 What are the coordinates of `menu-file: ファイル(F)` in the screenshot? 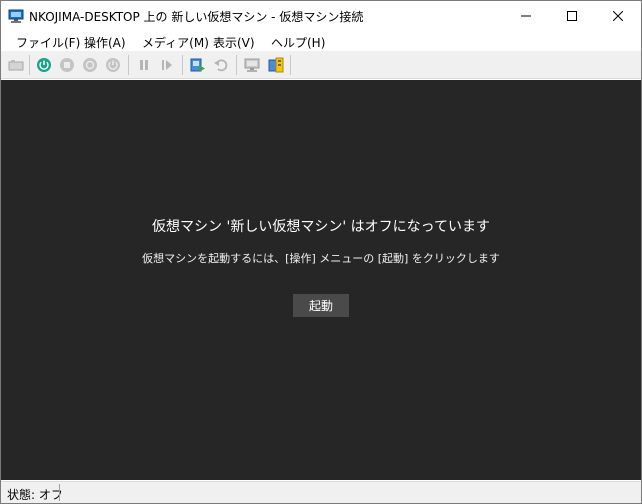 It's located at (48, 42).